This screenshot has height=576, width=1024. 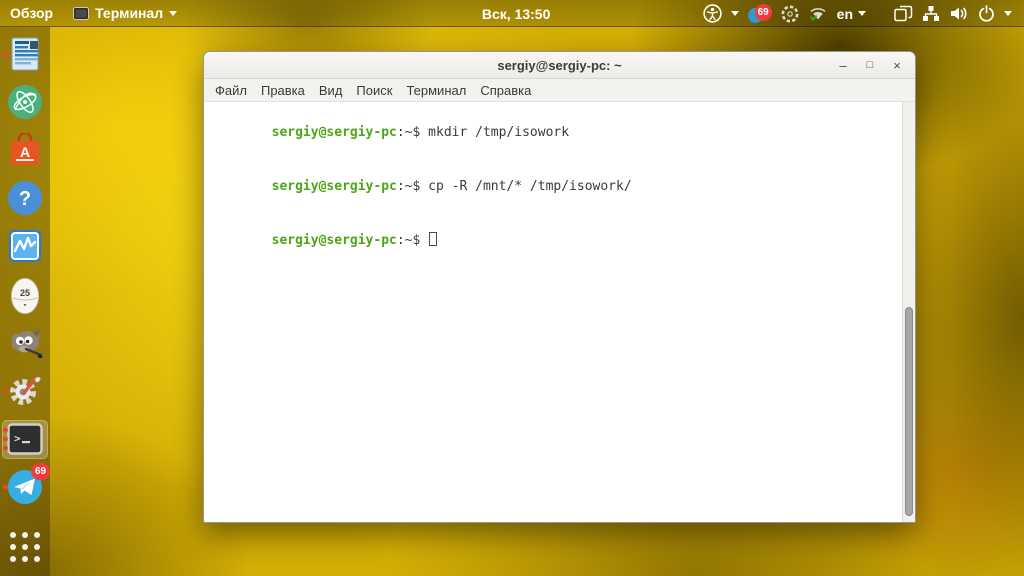 I want to click on maximize-button: □, so click(x=870, y=66).